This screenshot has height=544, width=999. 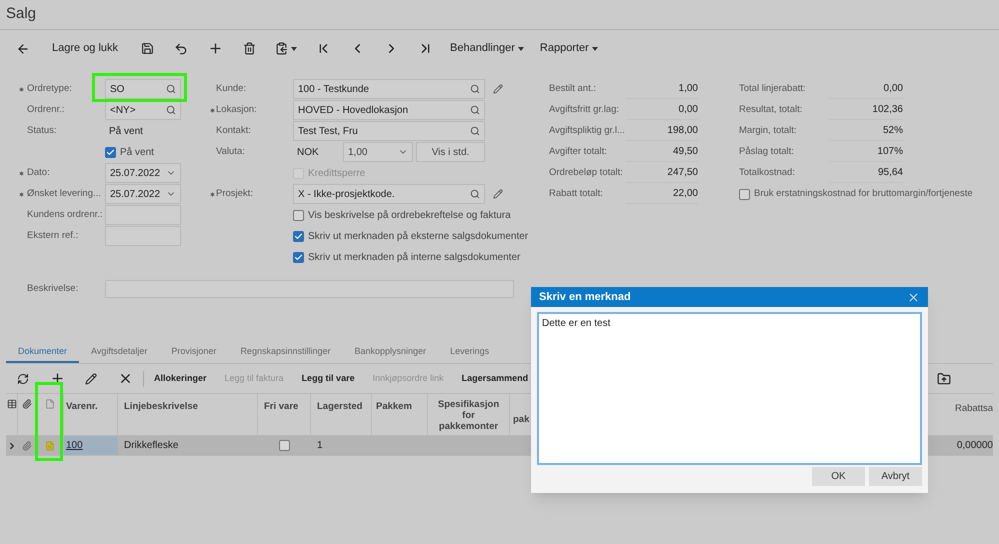 What do you see at coordinates (390, 353) in the screenshot?
I see `tab: Bankopplysninger` at bounding box center [390, 353].